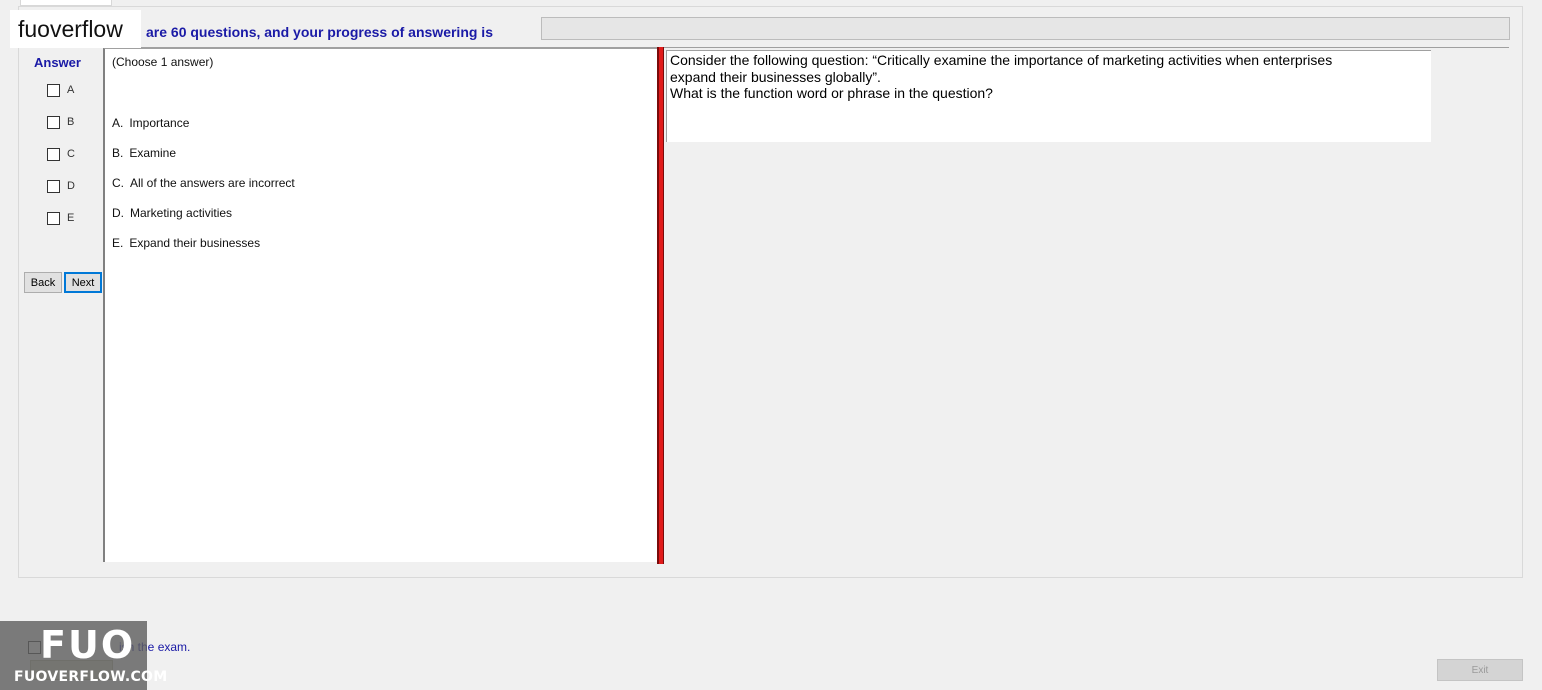 This screenshot has width=1542, height=690. I want to click on answer-title: Answer, so click(57, 62).